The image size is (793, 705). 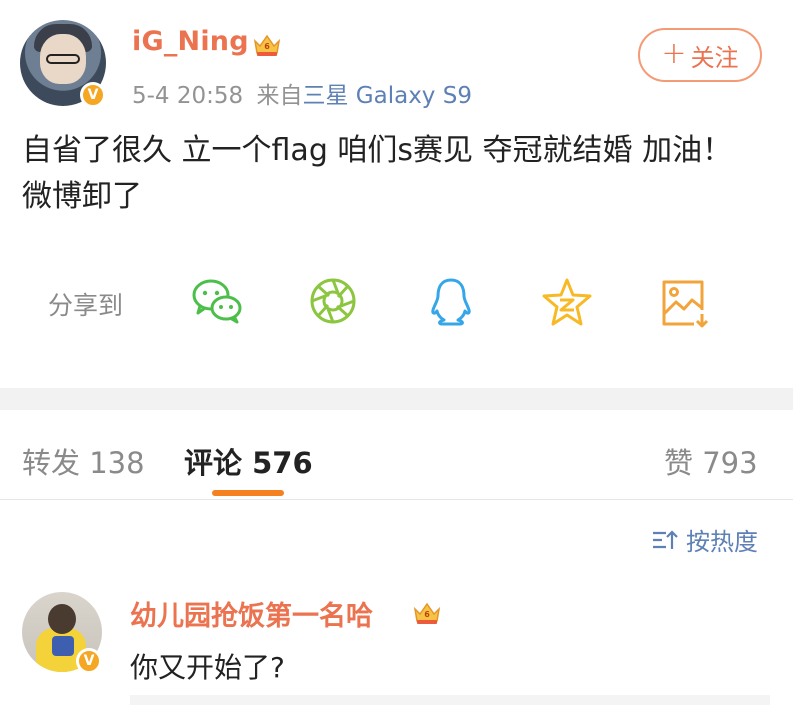 I want to click on sort-by-hot-button: 按热度, so click(x=705, y=539).